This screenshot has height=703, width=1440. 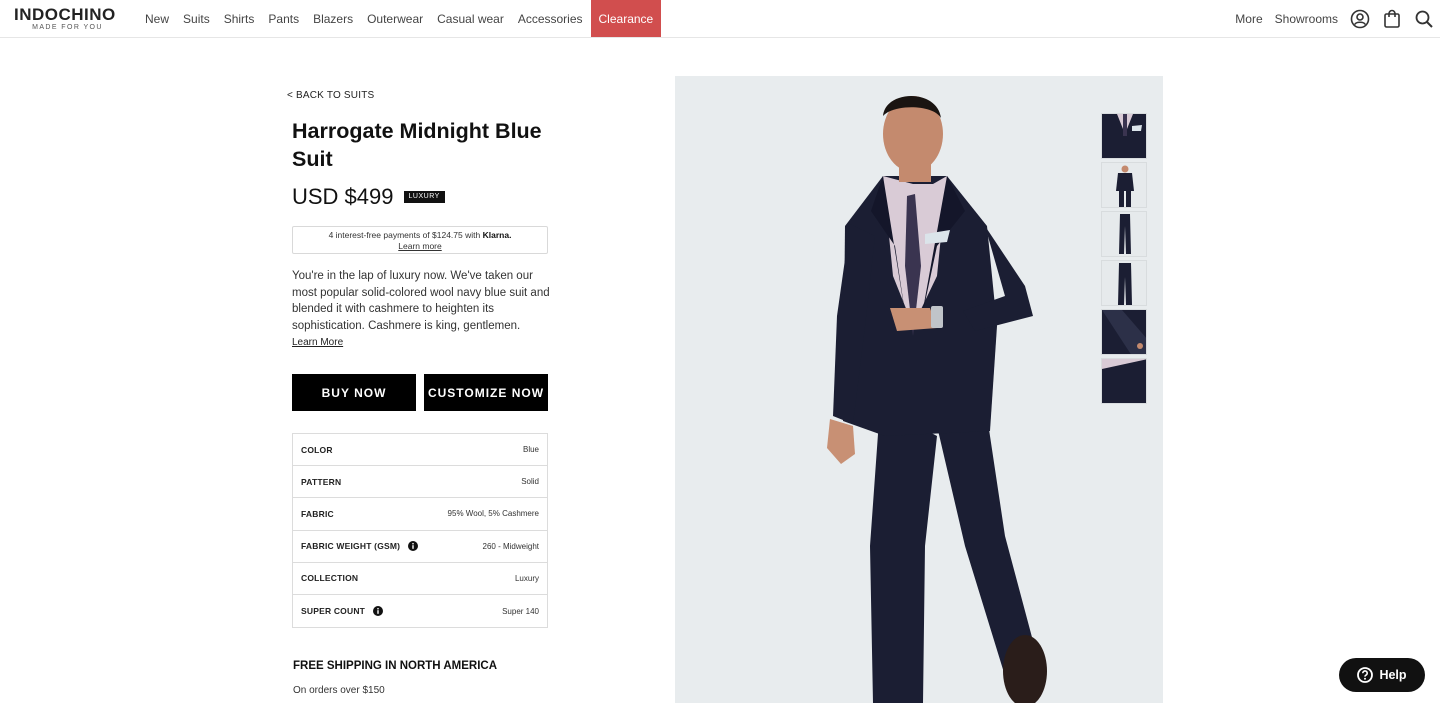 I want to click on nav-item-suits: Suits, so click(x=196, y=18).